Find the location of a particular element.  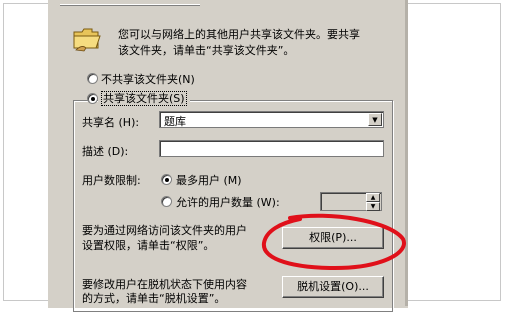

allowed-users-spinner: ▲ ▼ is located at coordinates (351, 201).